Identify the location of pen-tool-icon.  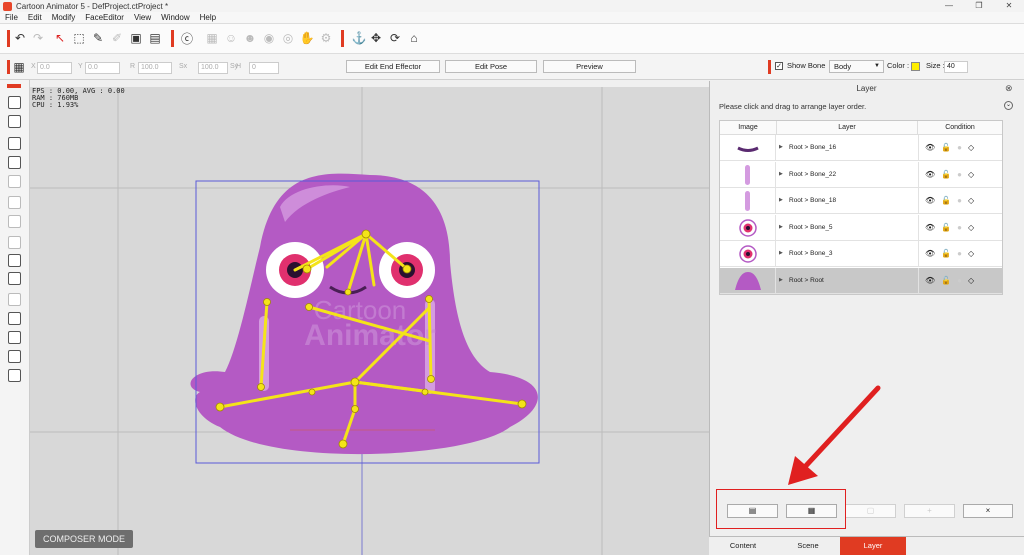
(14, 143).